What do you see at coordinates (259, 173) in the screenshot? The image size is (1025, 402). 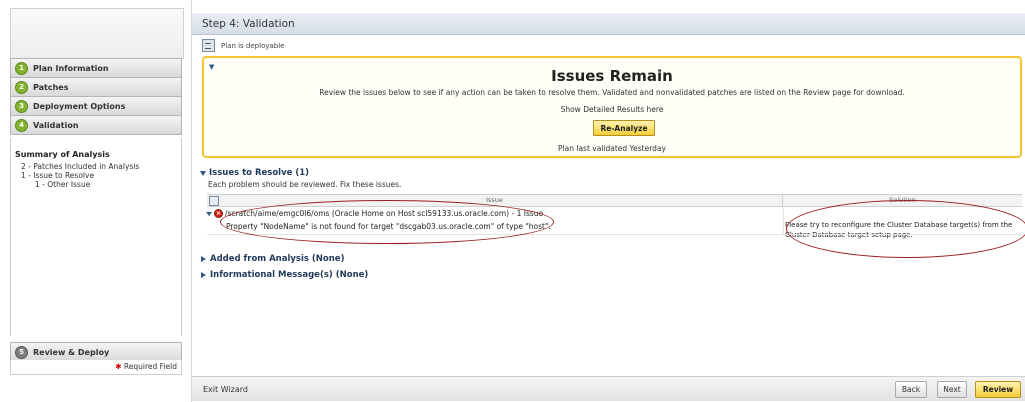 I see `issues-to-resolve-title: Issues to Resolve (1)` at bounding box center [259, 173].